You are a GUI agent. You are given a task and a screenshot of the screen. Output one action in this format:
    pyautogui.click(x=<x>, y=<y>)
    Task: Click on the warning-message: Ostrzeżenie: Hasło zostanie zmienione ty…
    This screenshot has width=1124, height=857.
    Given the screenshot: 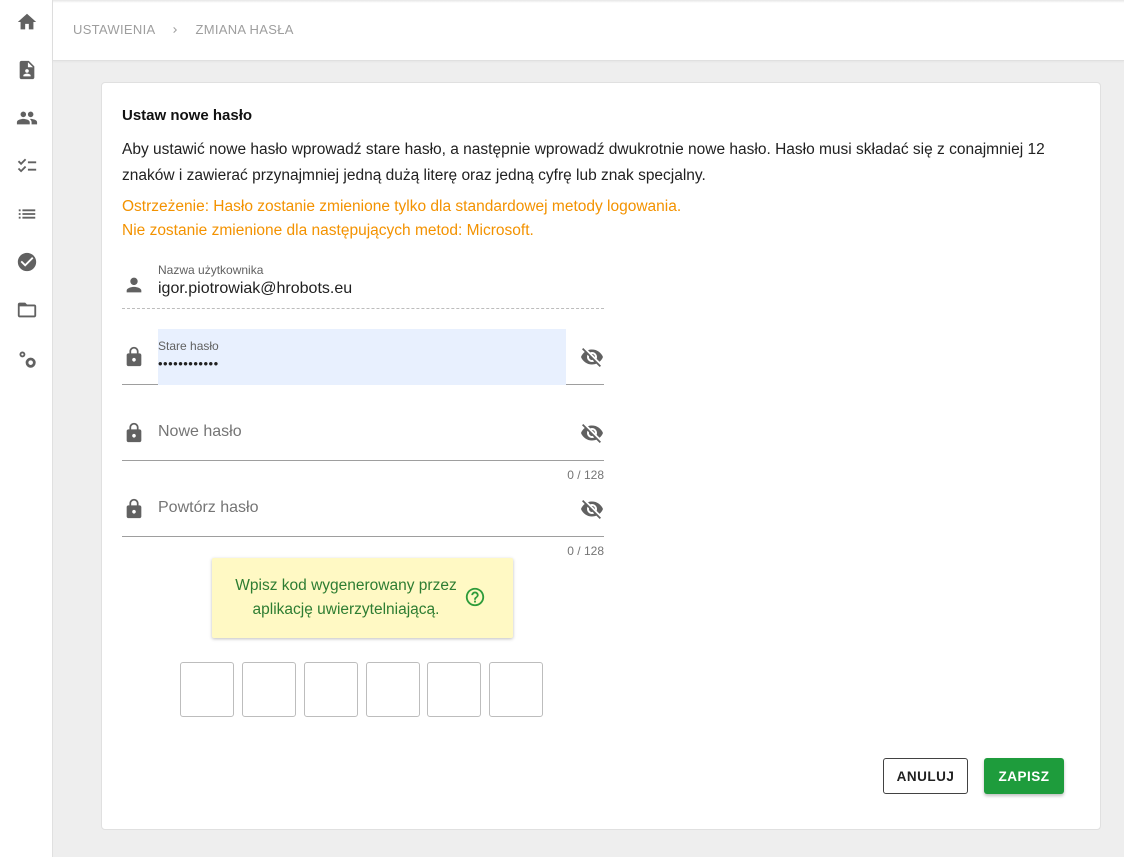 What is the action you would take?
    pyautogui.click(x=401, y=219)
    